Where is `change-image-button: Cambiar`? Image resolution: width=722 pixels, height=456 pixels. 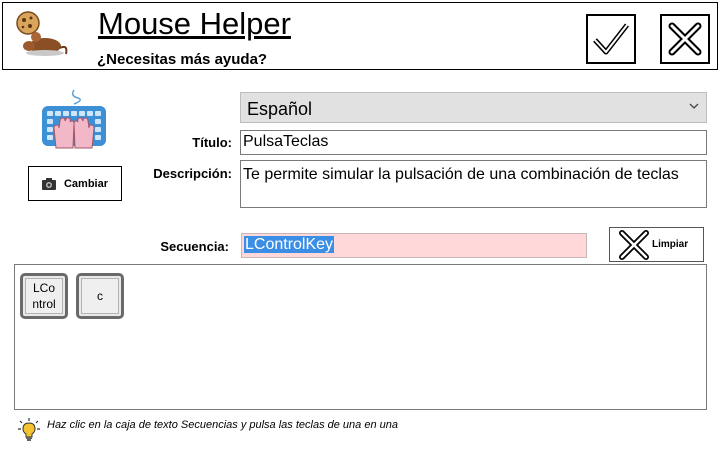 change-image-button: Cambiar is located at coordinates (75, 183).